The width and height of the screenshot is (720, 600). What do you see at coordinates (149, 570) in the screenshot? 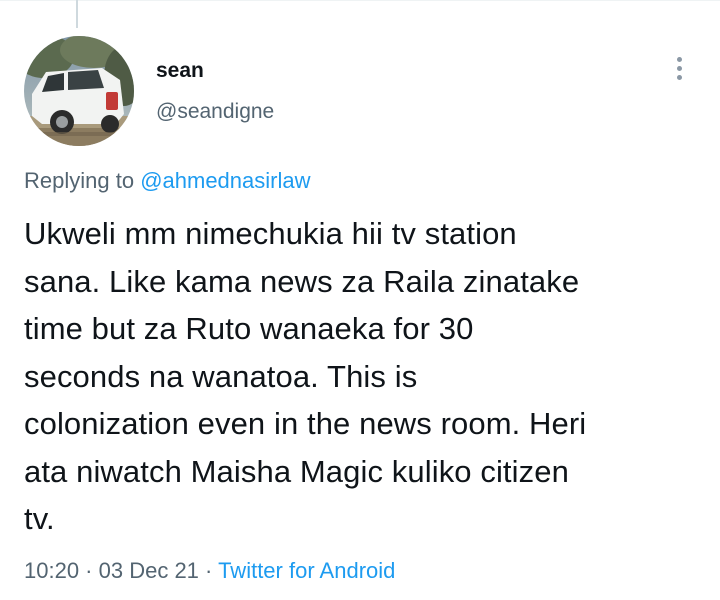
I see `tweet-date: 03 Dec 21` at bounding box center [149, 570].